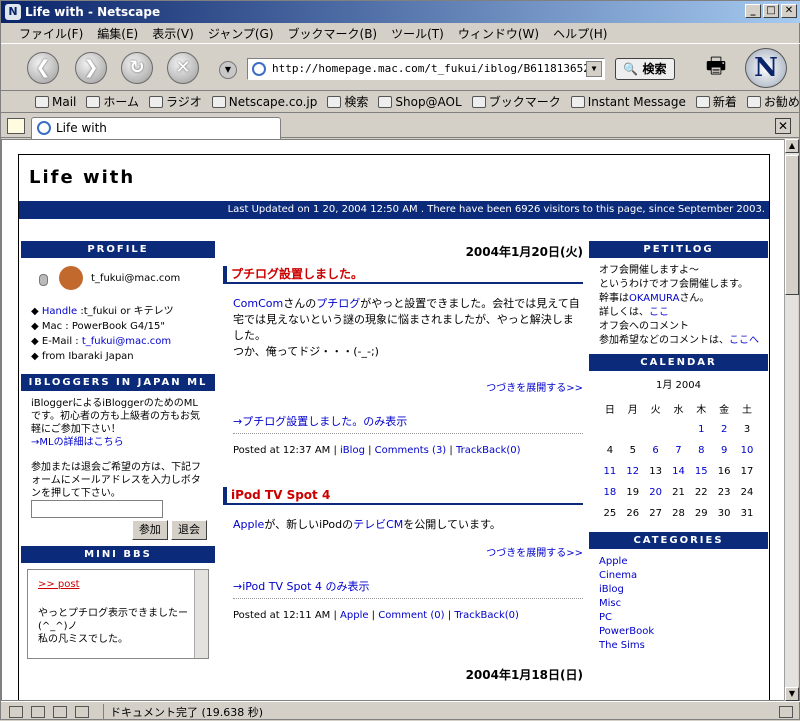  Describe the element at coordinates (97, 509) in the screenshot. I see `ml-email-input` at that location.